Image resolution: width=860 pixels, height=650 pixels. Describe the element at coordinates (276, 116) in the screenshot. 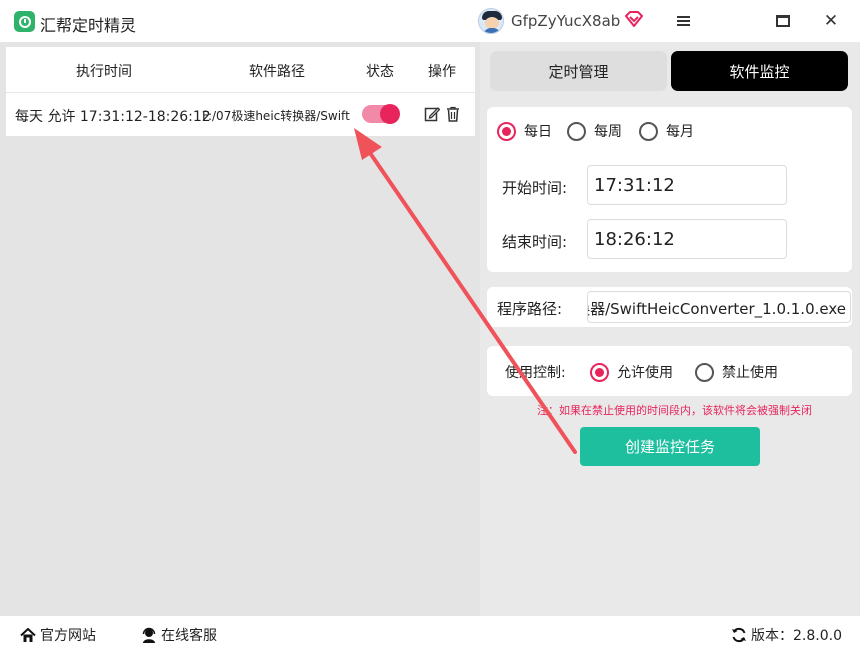

I see `row-software-path: F:/07极速heic转换器/SwiftH` at that location.